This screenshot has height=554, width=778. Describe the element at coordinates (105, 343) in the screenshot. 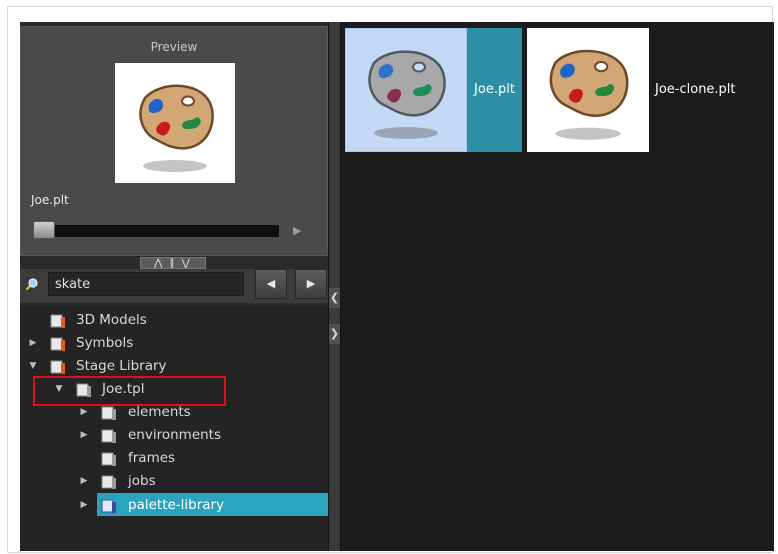

I see `tree-item-label: Symbols` at that location.